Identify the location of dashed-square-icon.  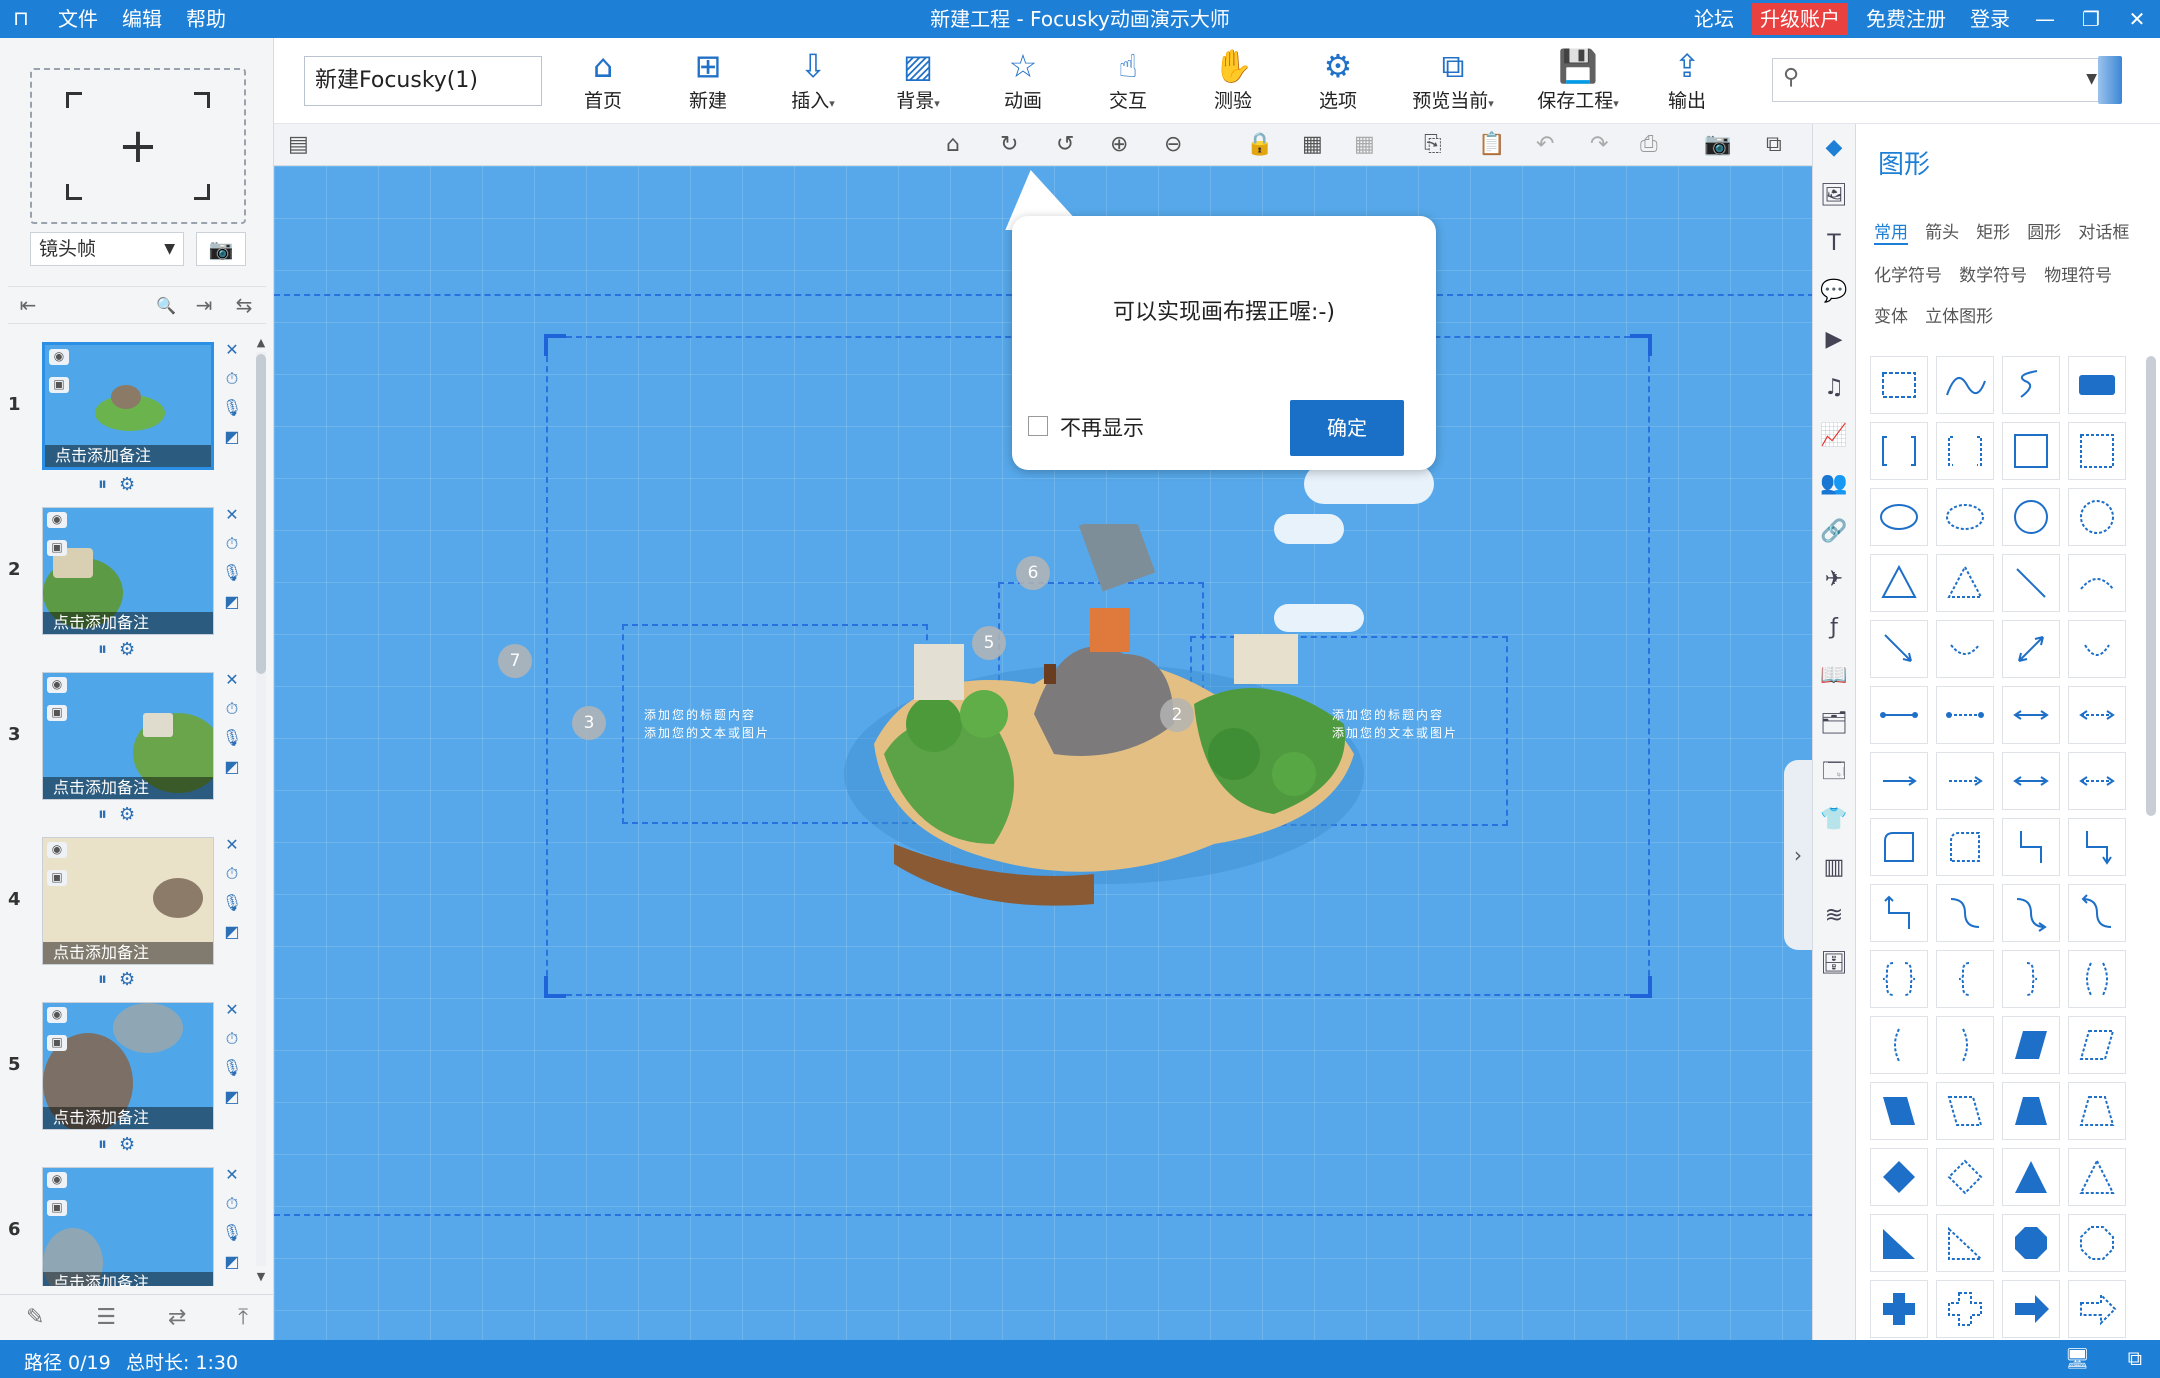
(2097, 451).